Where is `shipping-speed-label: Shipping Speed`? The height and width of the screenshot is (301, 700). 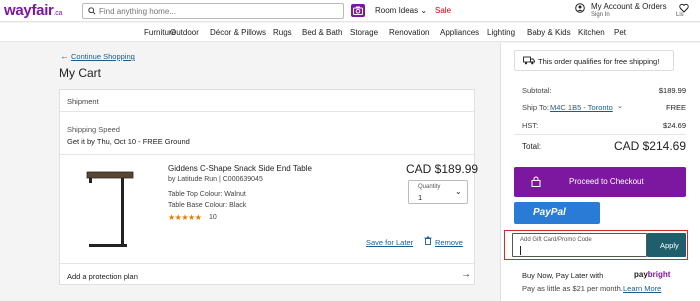
shipping-speed-label: Shipping Speed is located at coordinates (93, 129).